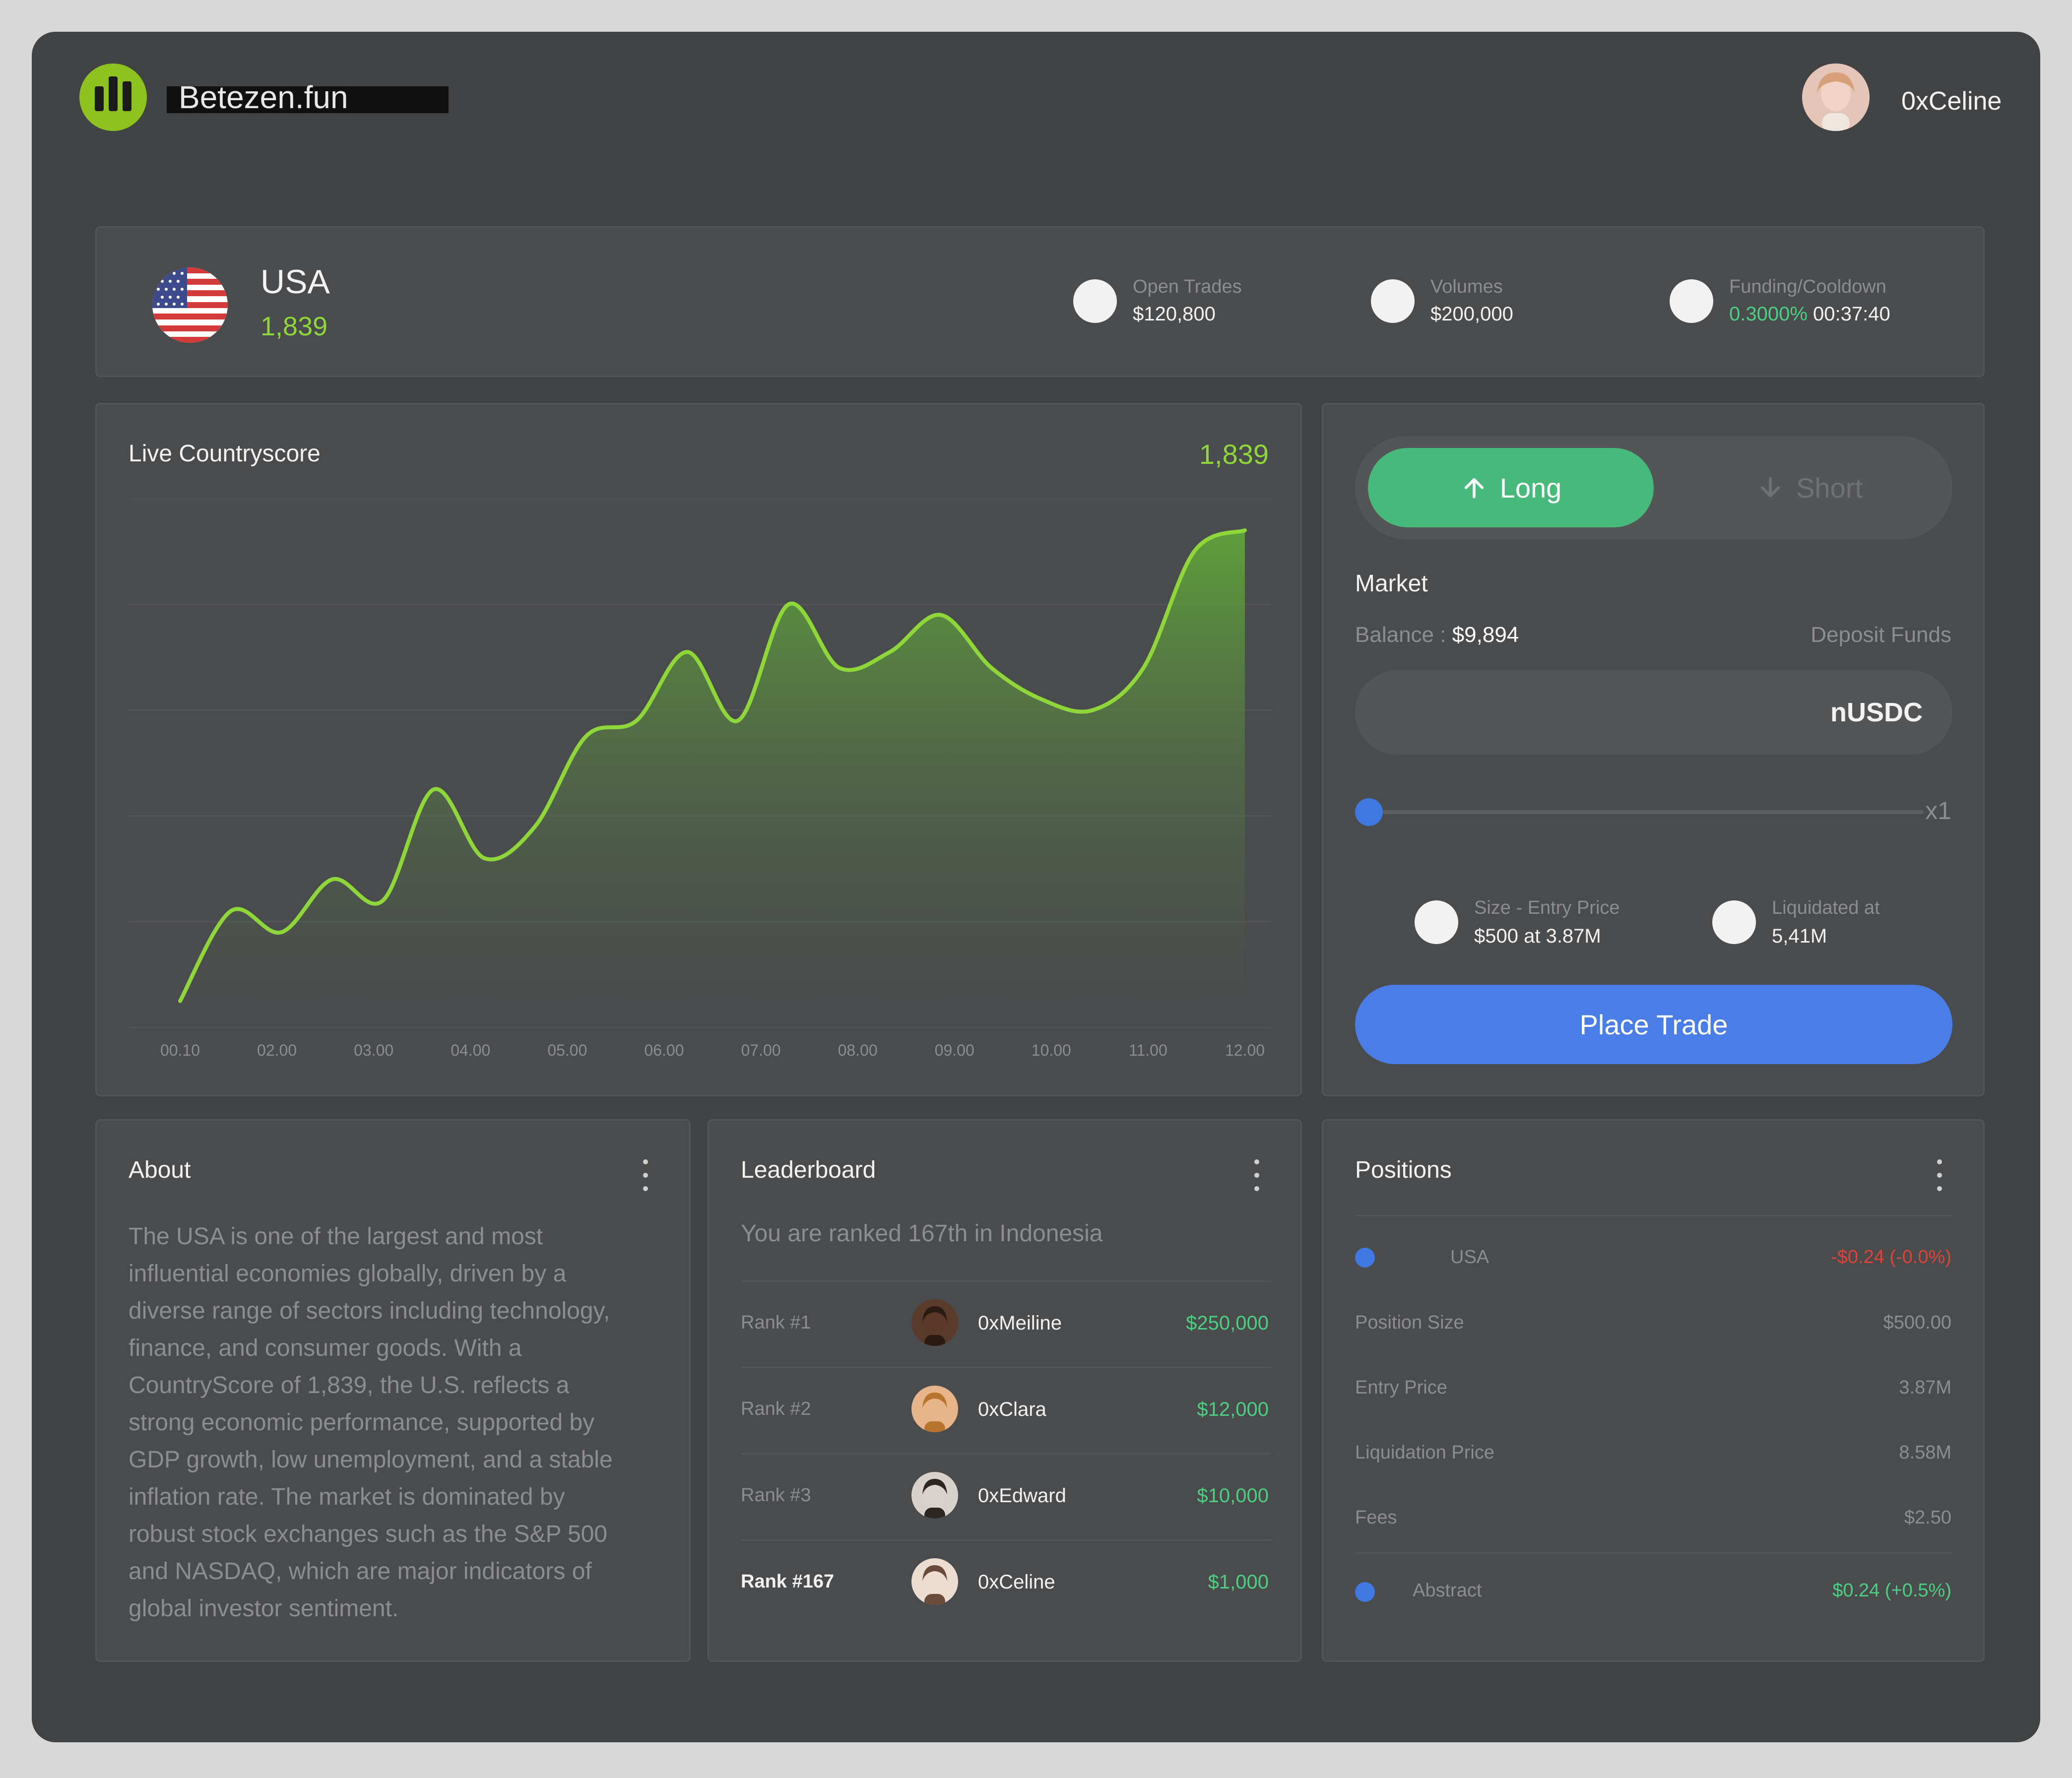 The image size is (2072, 1778). What do you see at coordinates (1369, 812) in the screenshot?
I see `leverage-slider-knob` at bounding box center [1369, 812].